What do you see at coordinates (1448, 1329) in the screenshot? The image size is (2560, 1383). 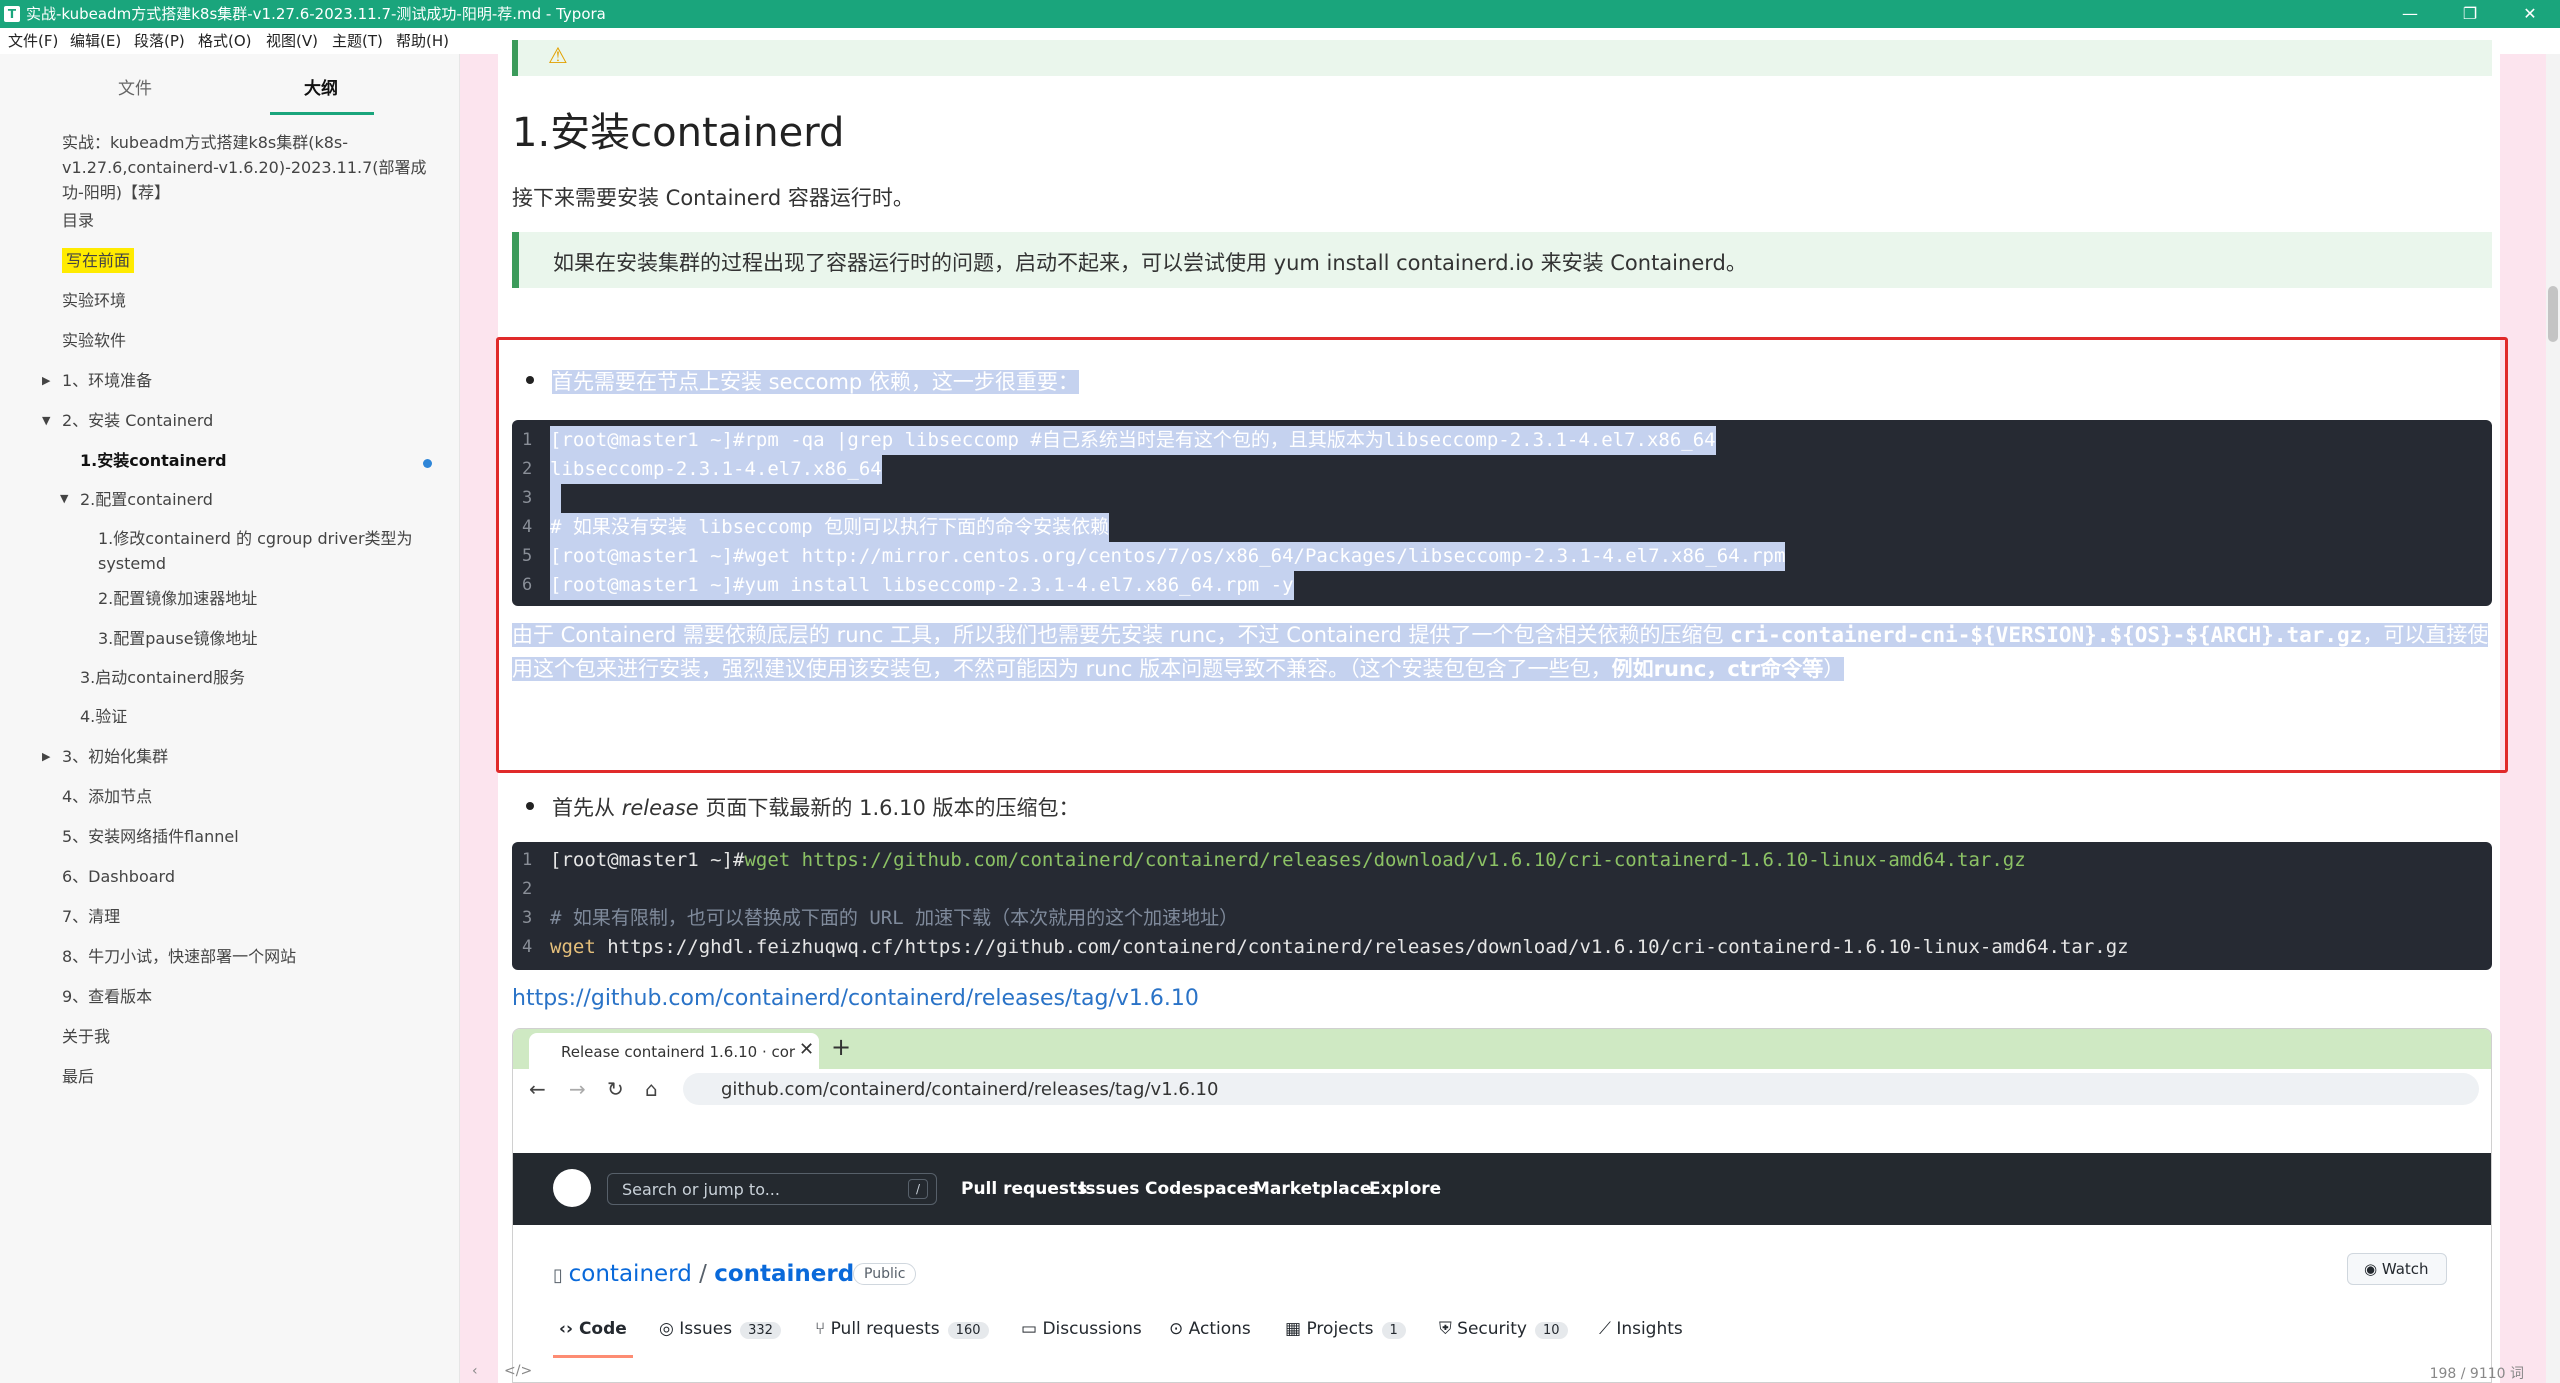 I see `shield-icon: ⛨` at bounding box center [1448, 1329].